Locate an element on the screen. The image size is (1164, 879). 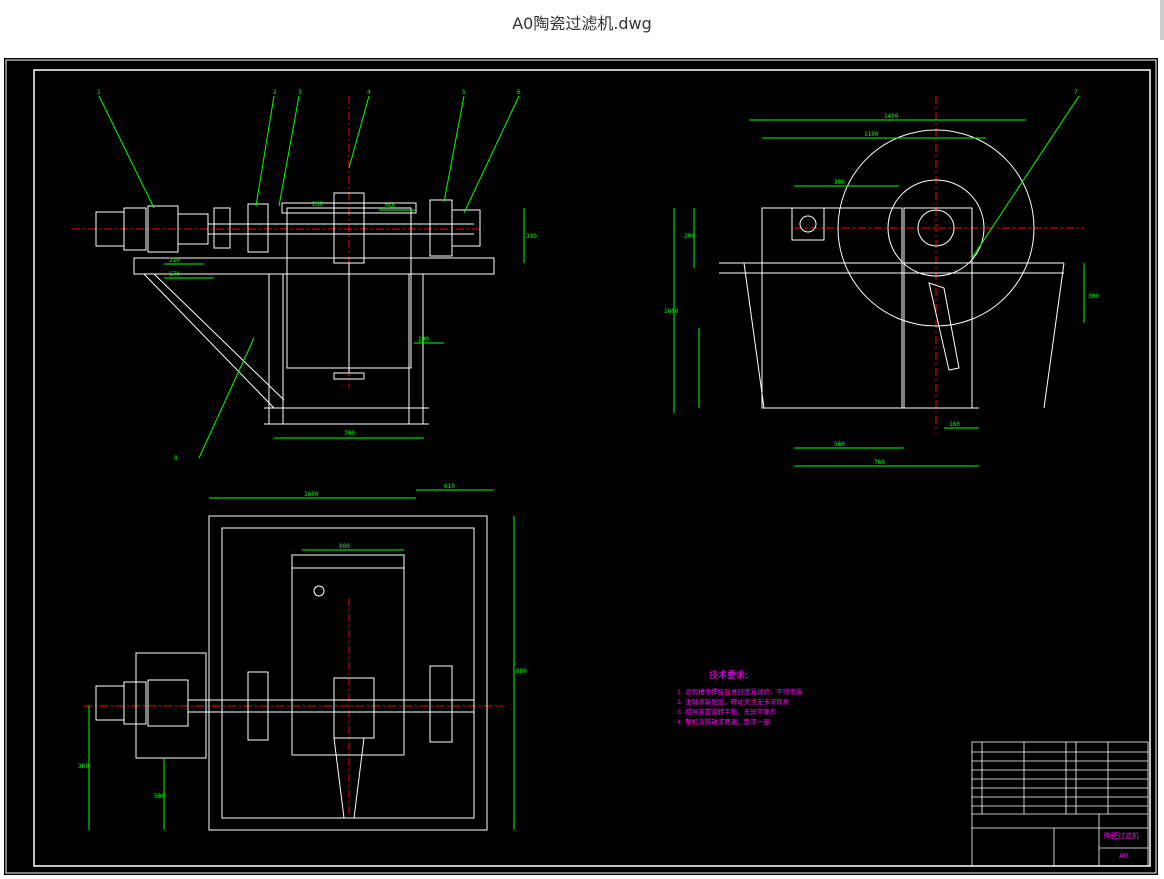
frame-leg-left is located at coordinates (276, 349).